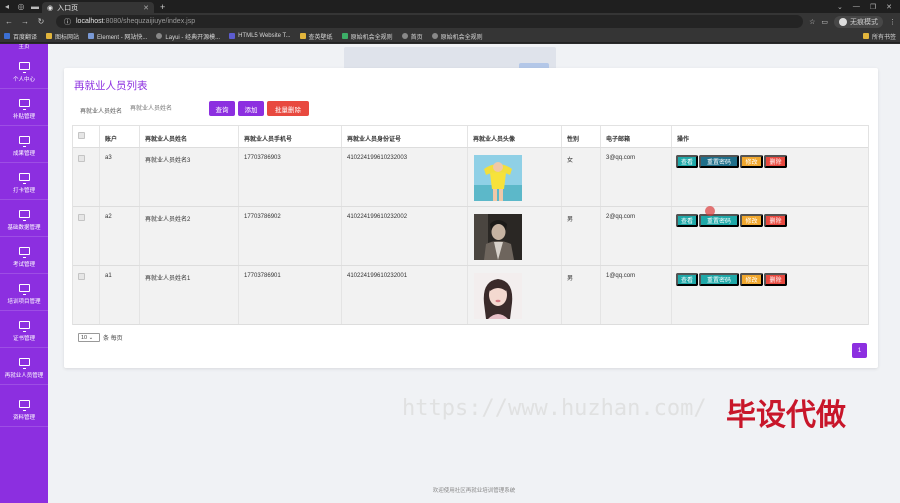  Describe the element at coordinates (159, 36) in the screenshot. I see `layui-icon` at that location.